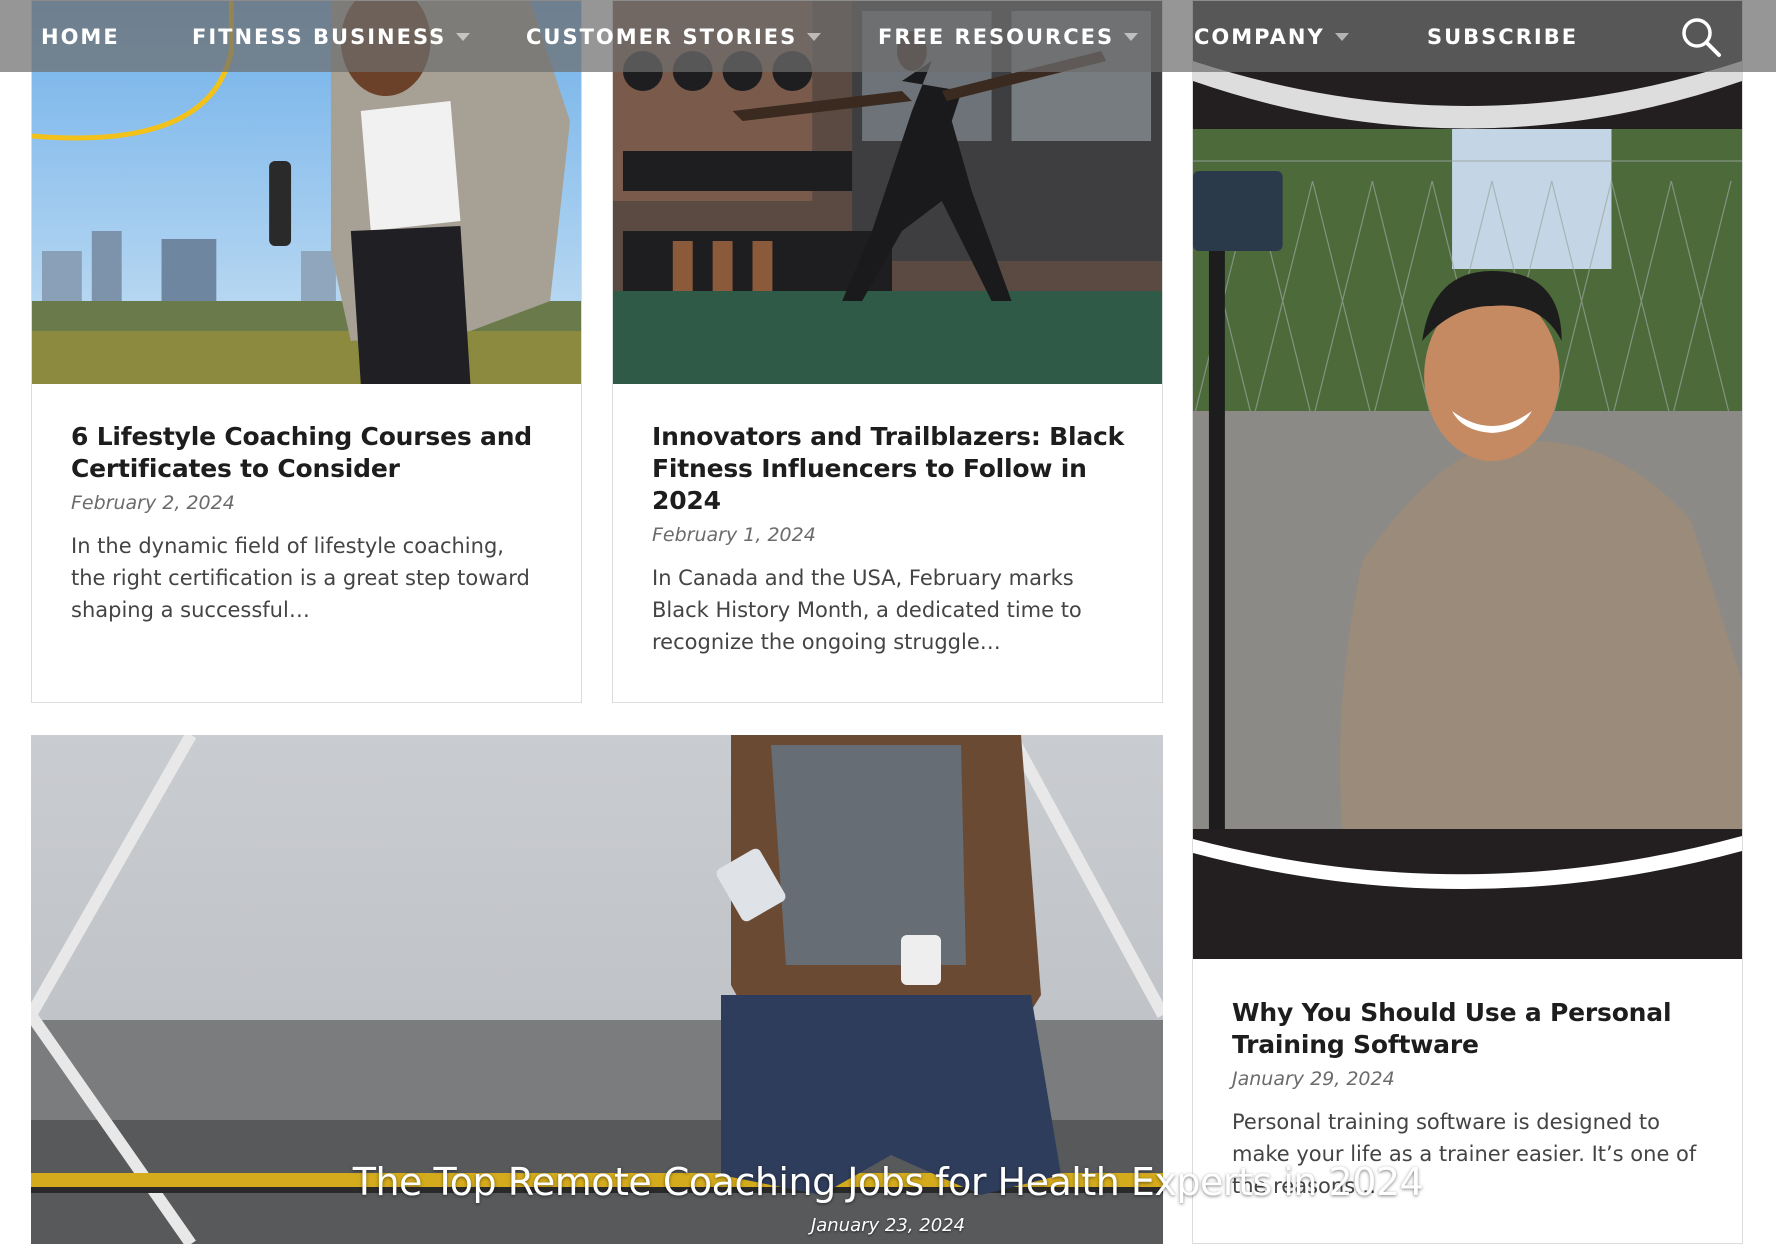  I want to click on nav-item-subscribe: SUBSCRIBE, so click(1502, 37).